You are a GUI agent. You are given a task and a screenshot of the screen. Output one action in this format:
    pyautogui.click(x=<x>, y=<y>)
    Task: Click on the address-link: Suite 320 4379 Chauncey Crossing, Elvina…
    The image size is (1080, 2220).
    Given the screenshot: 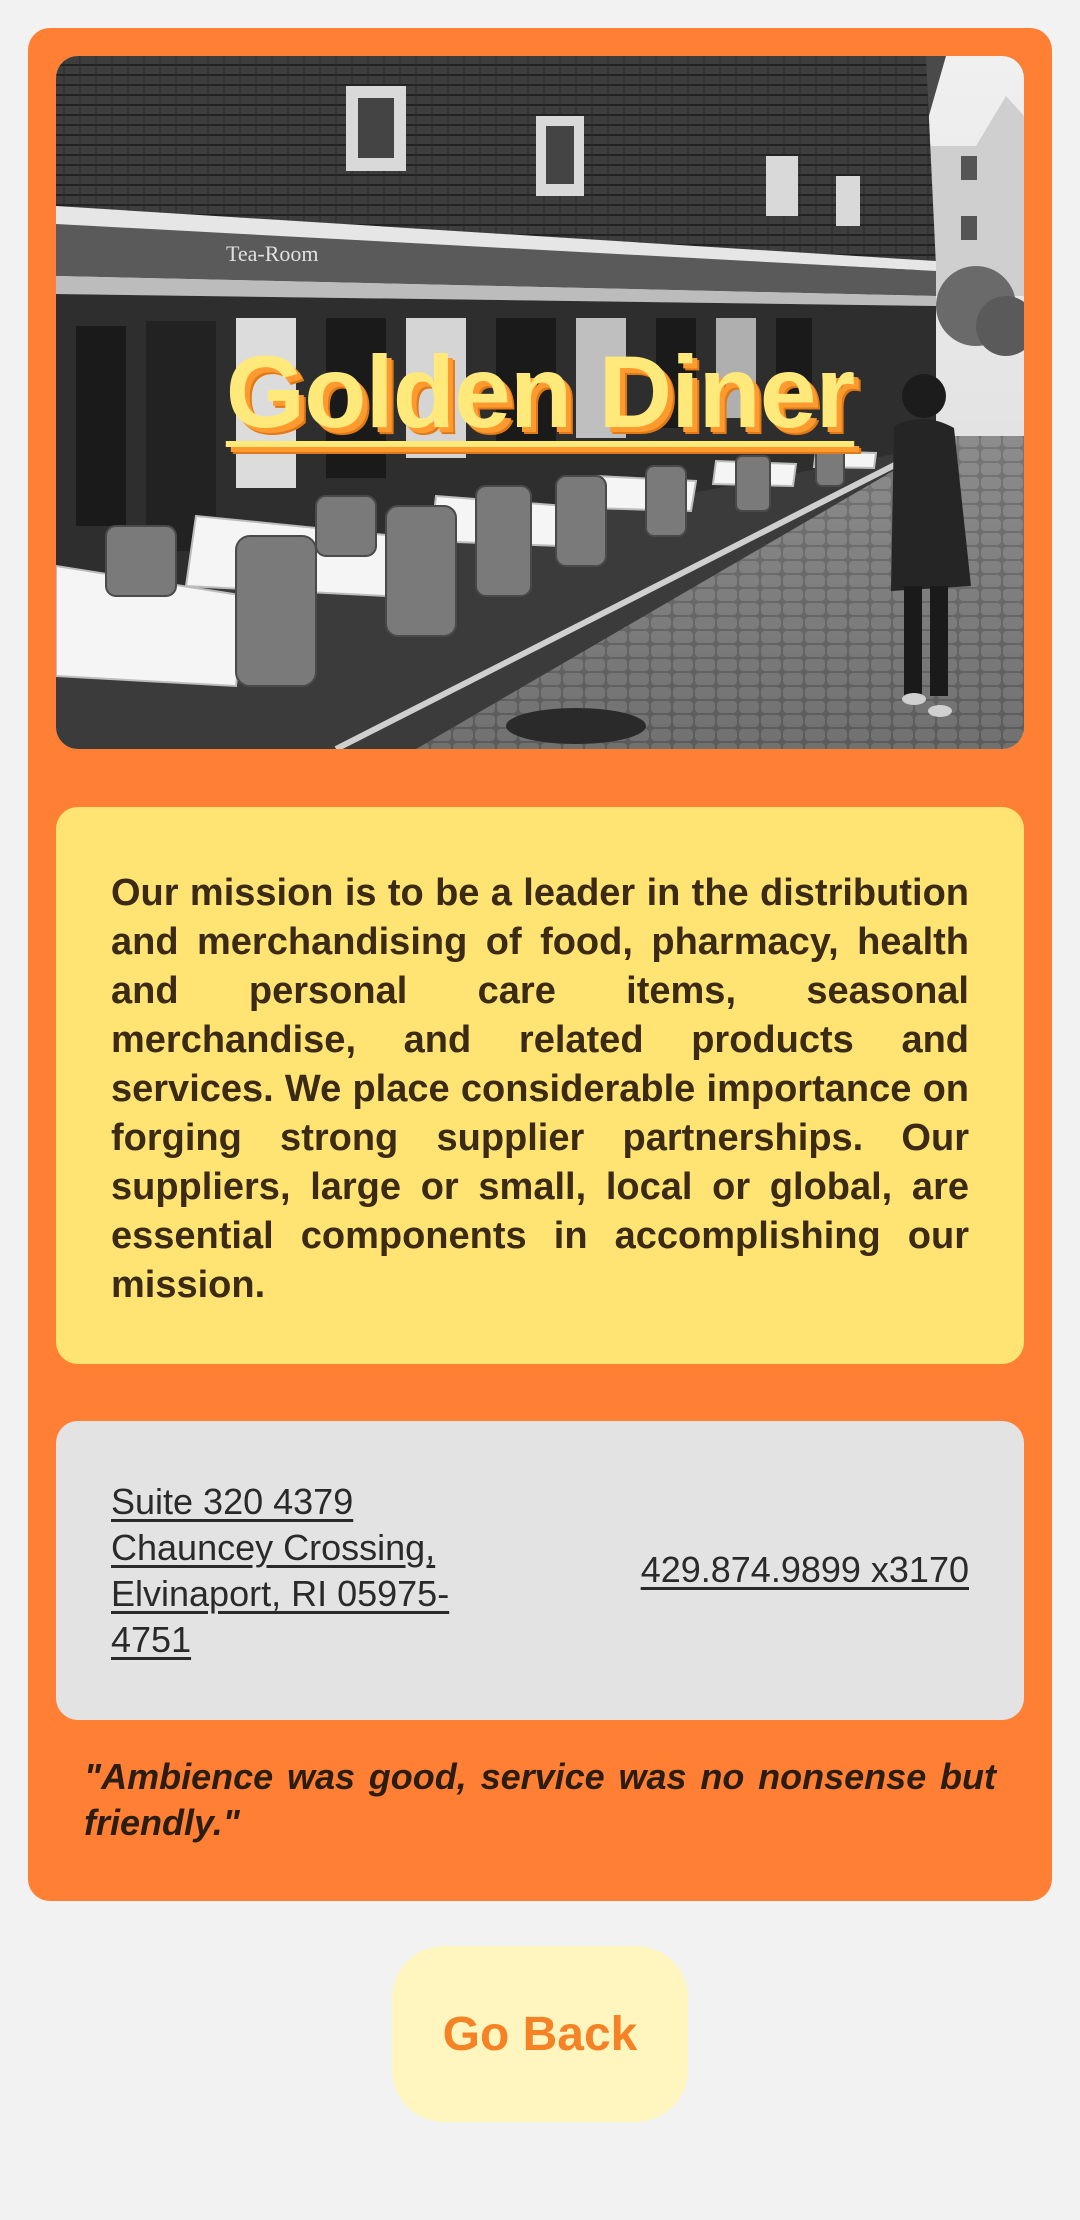 What is the action you would take?
    pyautogui.click(x=301, y=1571)
    